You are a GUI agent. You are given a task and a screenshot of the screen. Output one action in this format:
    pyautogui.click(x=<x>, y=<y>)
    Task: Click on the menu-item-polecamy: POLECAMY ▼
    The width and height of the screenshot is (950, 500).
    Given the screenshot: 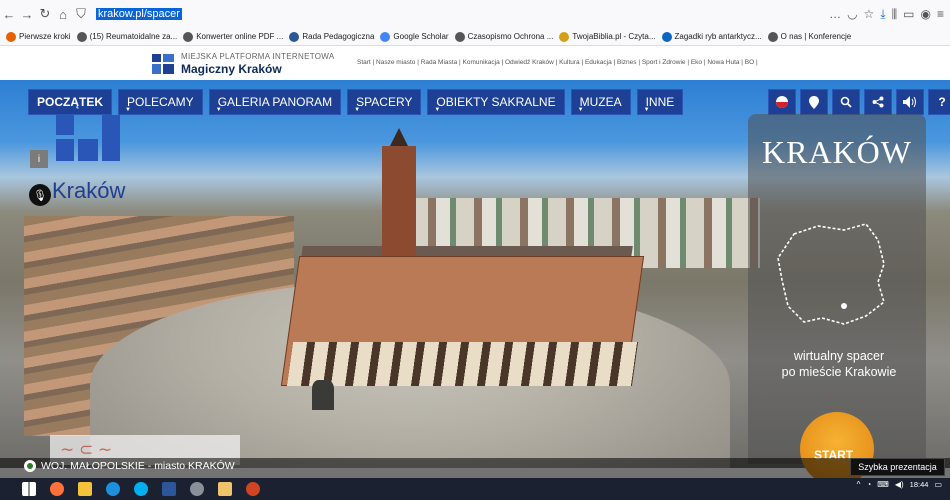 What is the action you would take?
    pyautogui.click(x=160, y=102)
    